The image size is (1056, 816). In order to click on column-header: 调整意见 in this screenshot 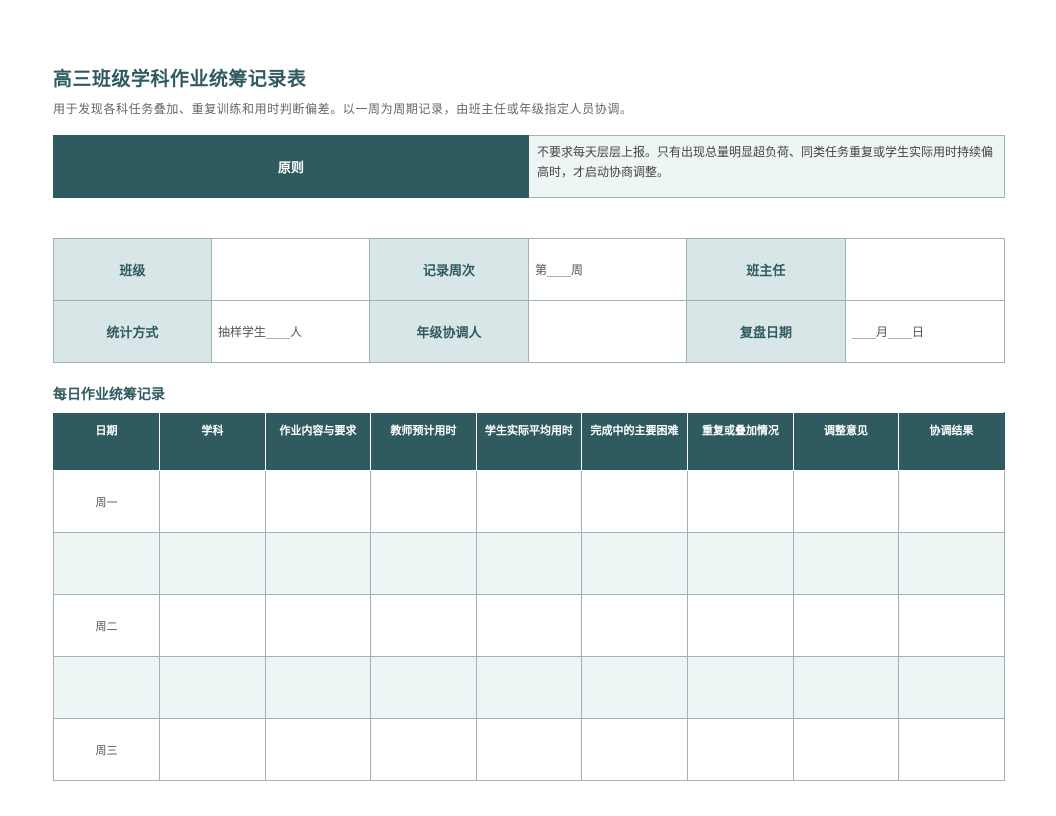, I will do `click(846, 441)`.